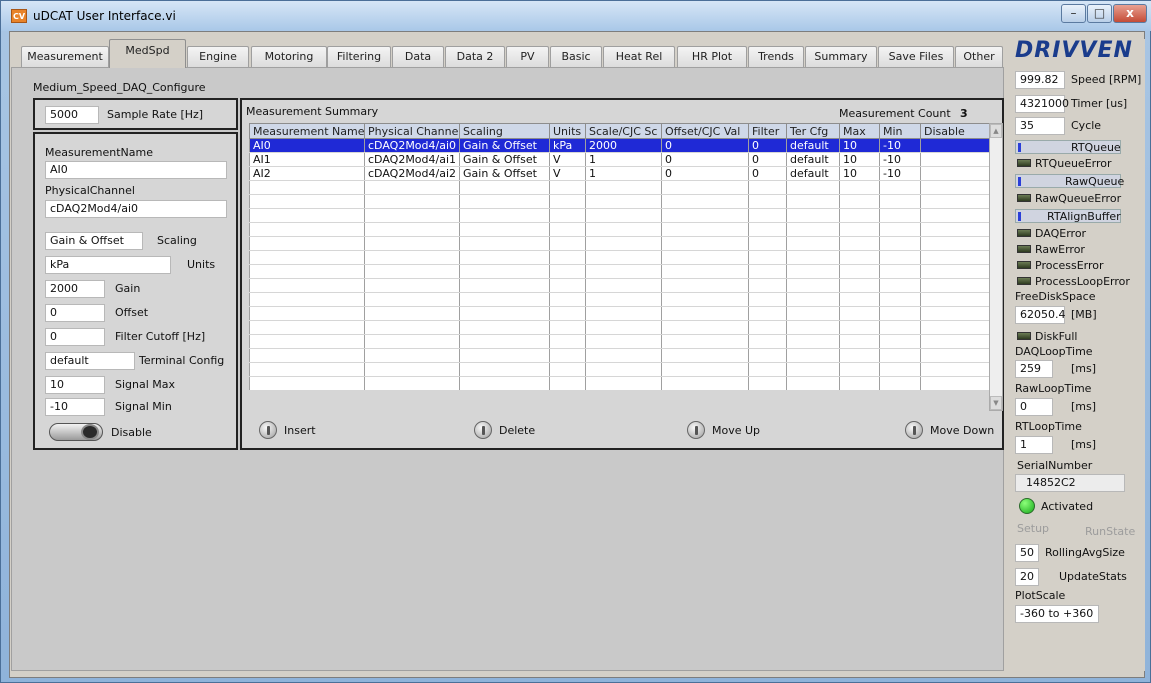  Describe the element at coordinates (307, 159) in the screenshot. I see `table-cell: AI1` at that location.